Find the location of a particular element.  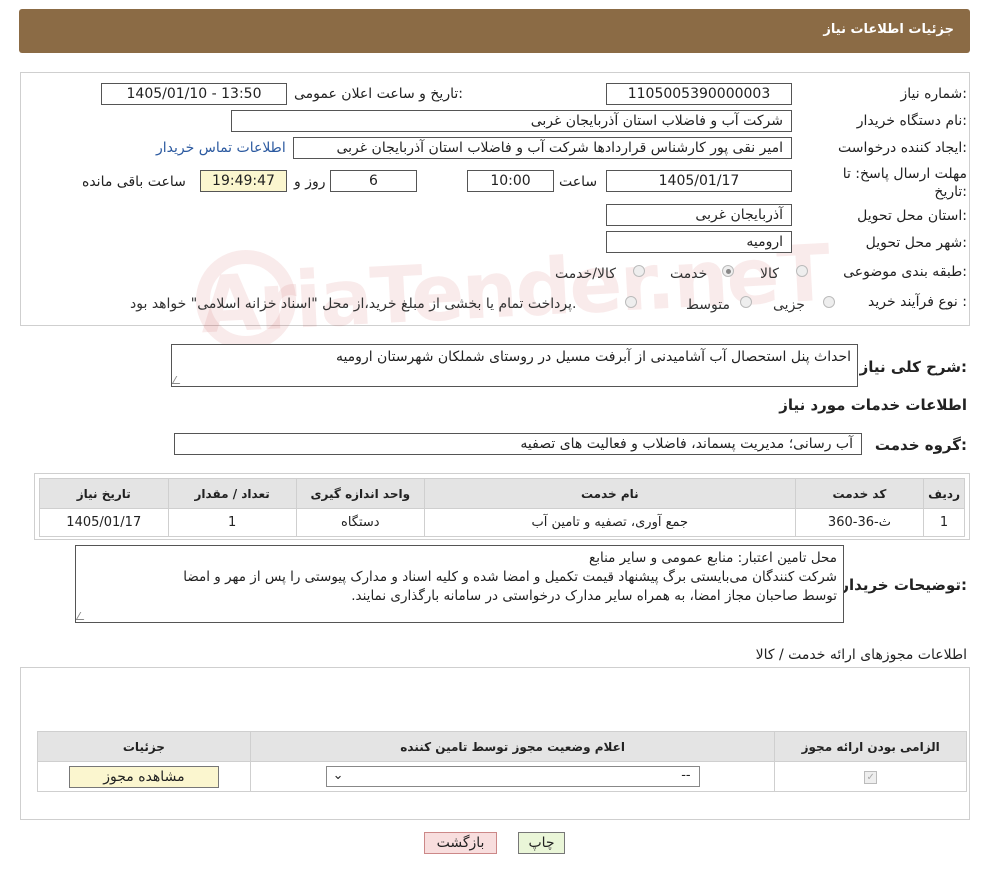

service-group-label: گروه خدمت: is located at coordinates (920, 445).